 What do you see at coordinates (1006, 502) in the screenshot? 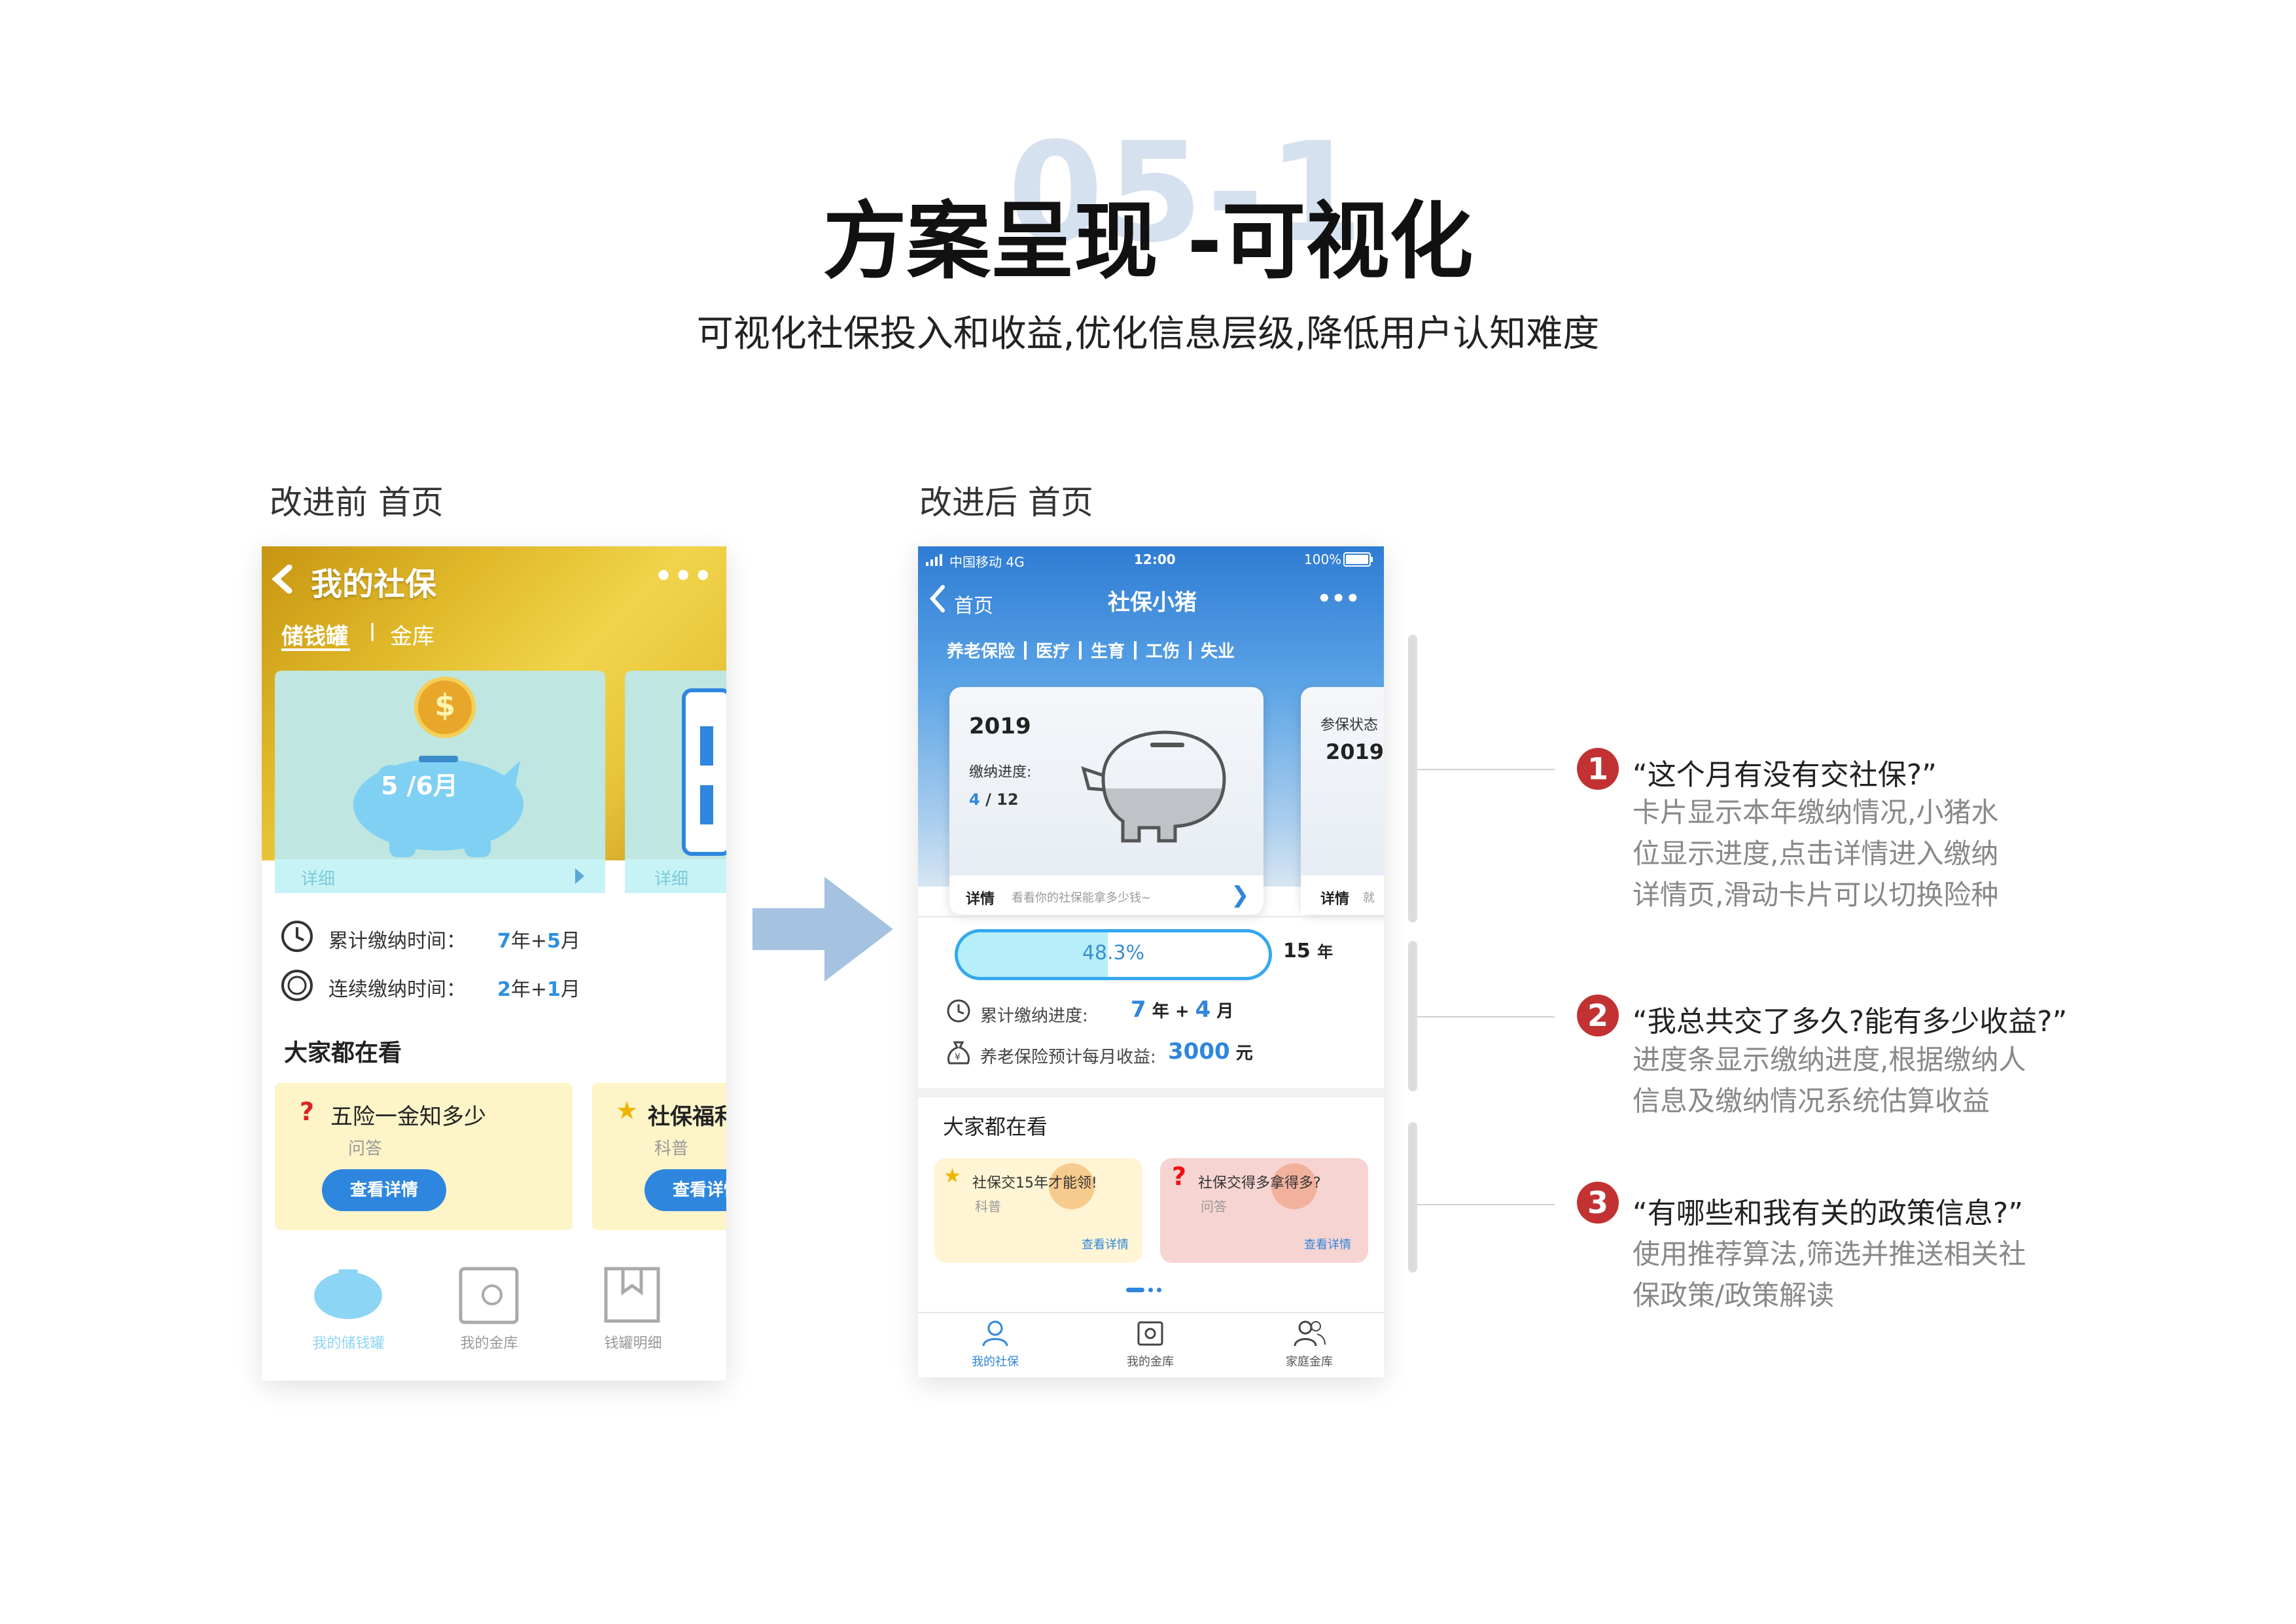
I see `after-label: 改进后 首页` at bounding box center [1006, 502].